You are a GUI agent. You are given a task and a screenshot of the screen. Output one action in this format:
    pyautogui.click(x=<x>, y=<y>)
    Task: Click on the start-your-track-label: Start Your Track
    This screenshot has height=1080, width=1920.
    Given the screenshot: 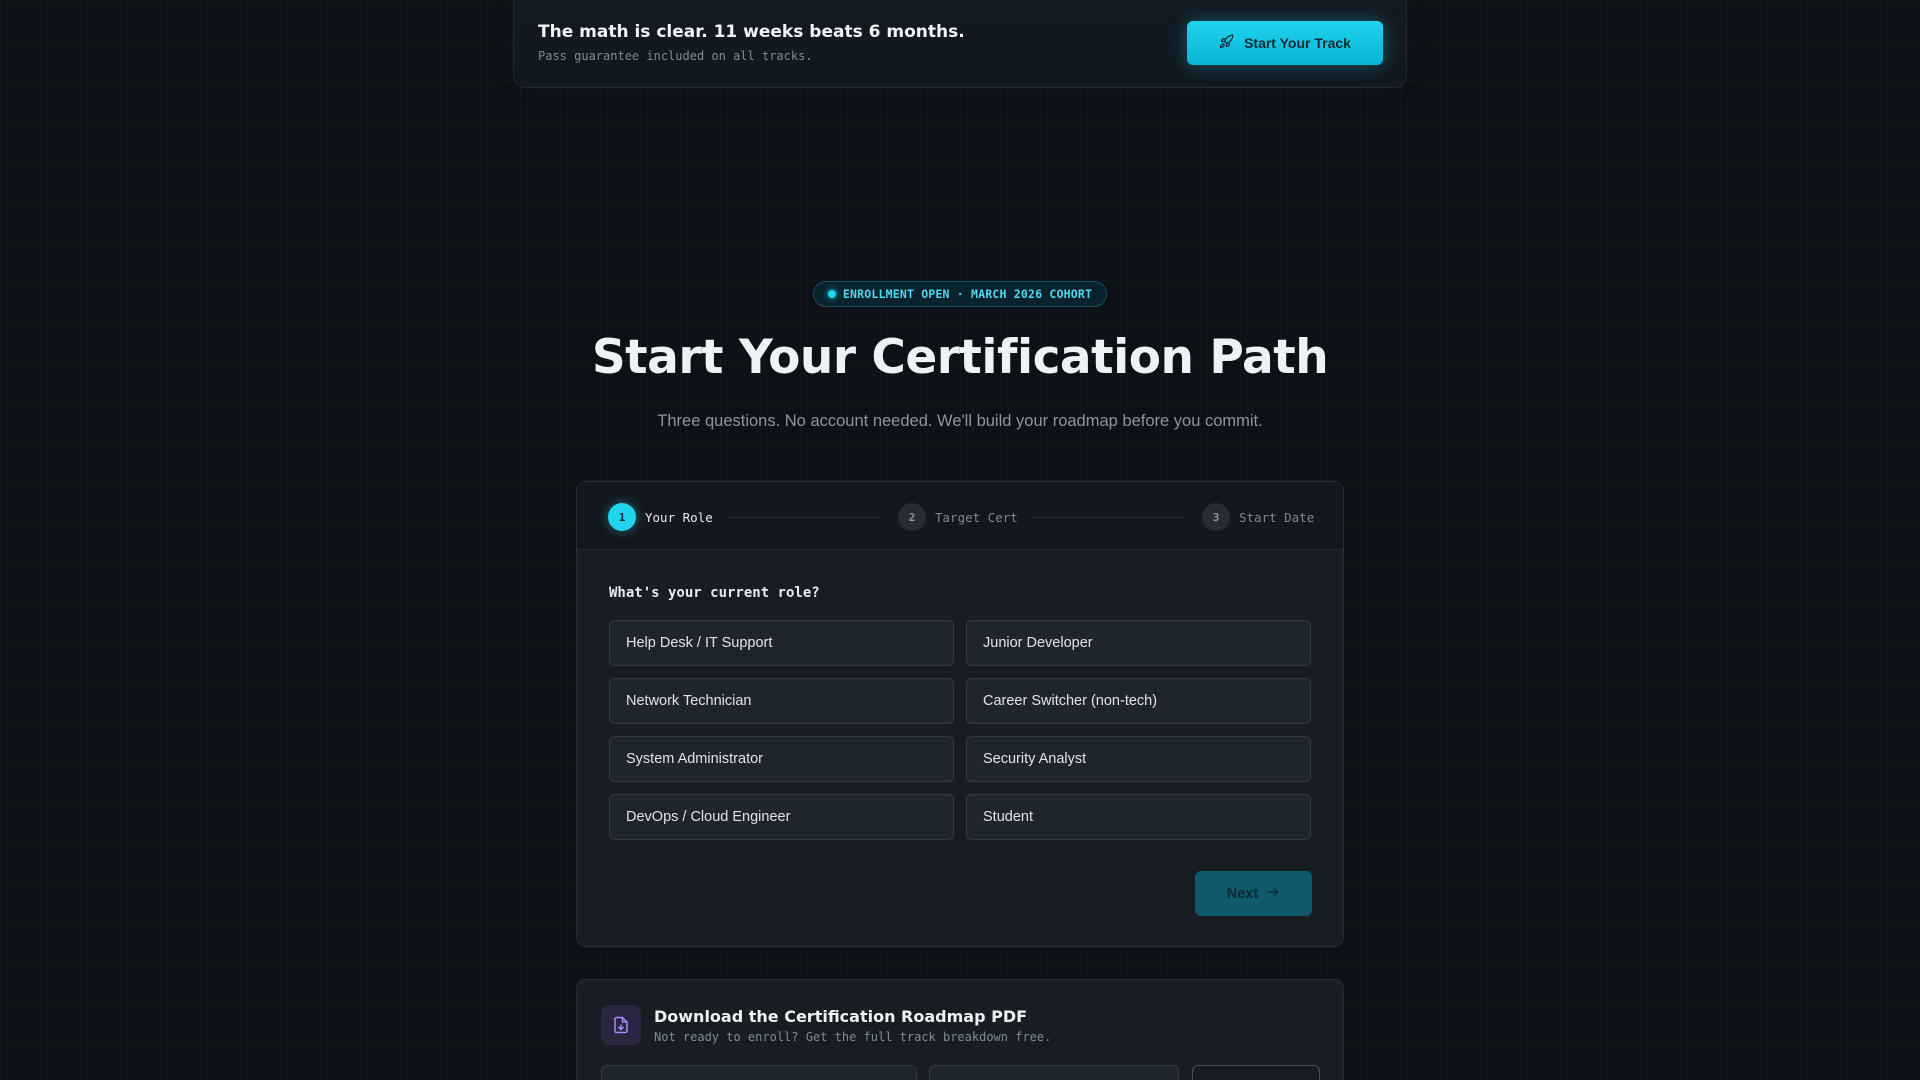 What is the action you would take?
    pyautogui.click(x=1297, y=43)
    